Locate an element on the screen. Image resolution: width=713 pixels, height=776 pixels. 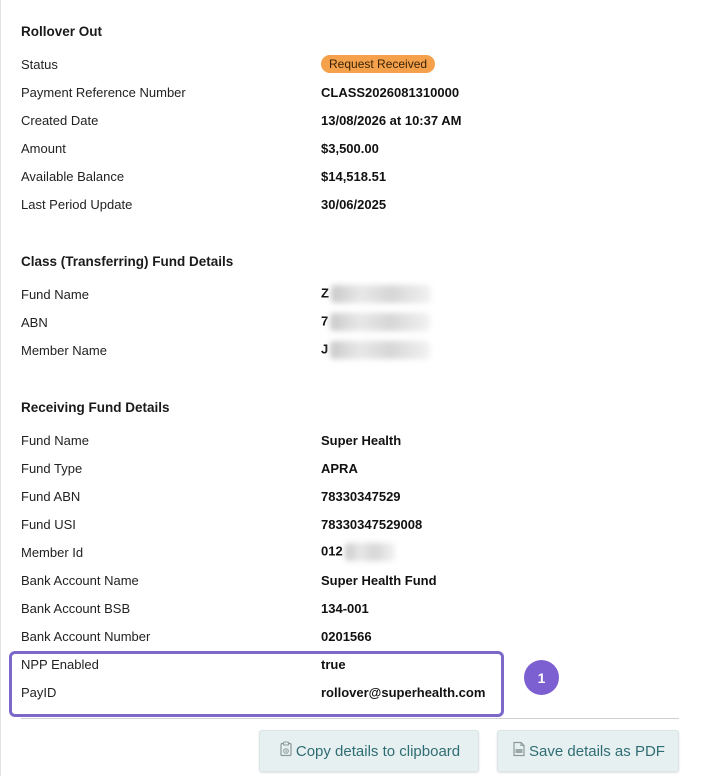
row-label: Fund USI is located at coordinates (48, 524).